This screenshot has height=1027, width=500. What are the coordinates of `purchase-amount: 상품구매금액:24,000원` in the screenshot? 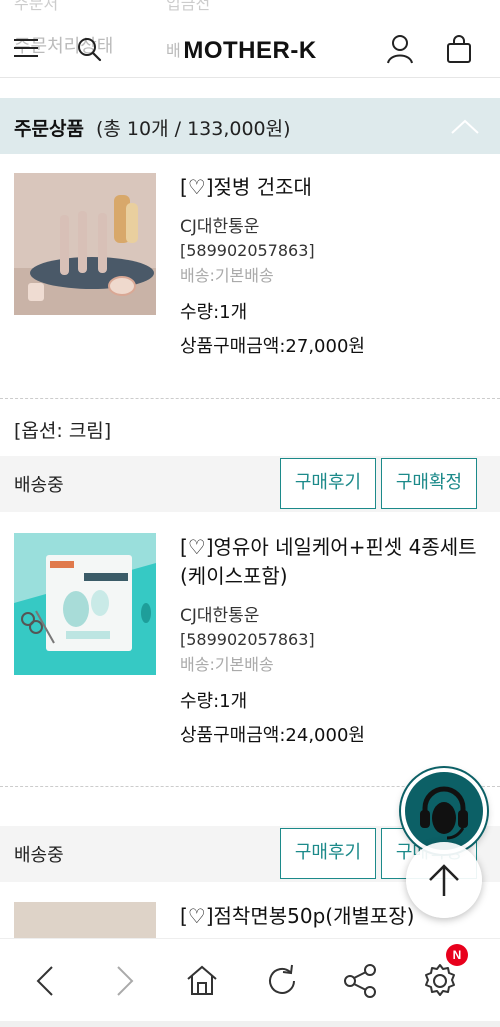 It's located at (272, 735).